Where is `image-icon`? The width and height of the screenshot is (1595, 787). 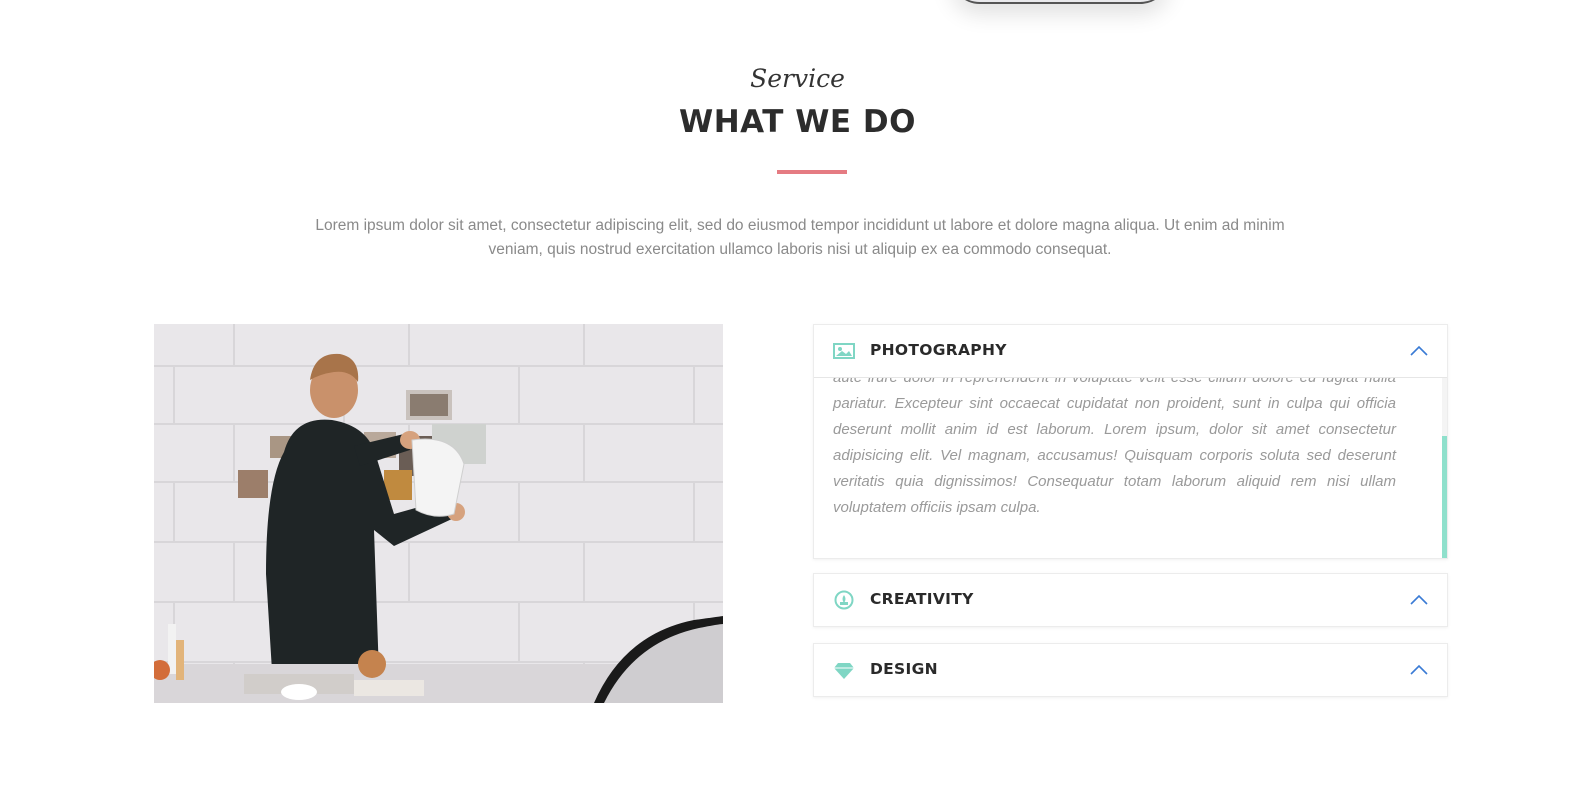 image-icon is located at coordinates (844, 351).